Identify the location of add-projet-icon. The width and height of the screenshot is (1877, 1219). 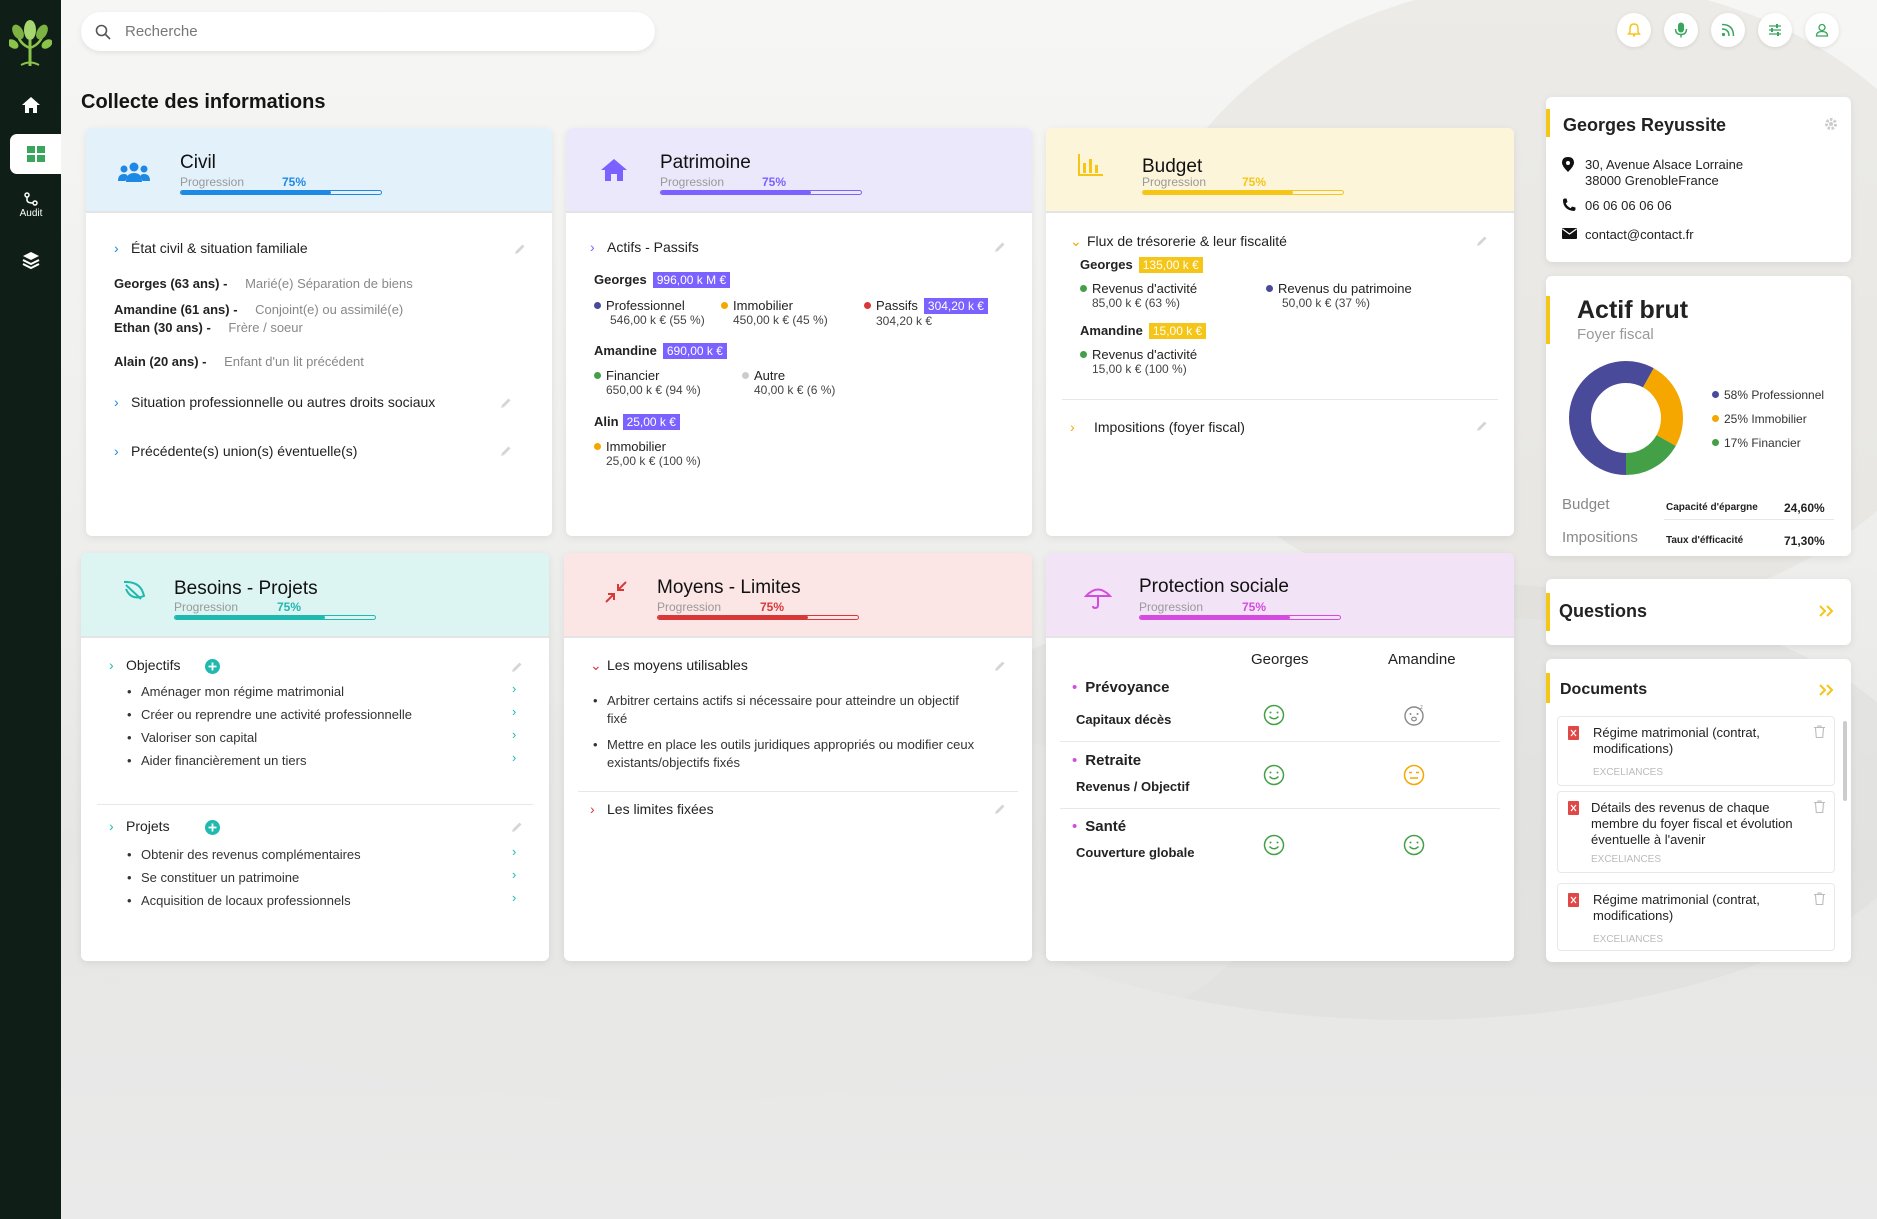
(212, 827).